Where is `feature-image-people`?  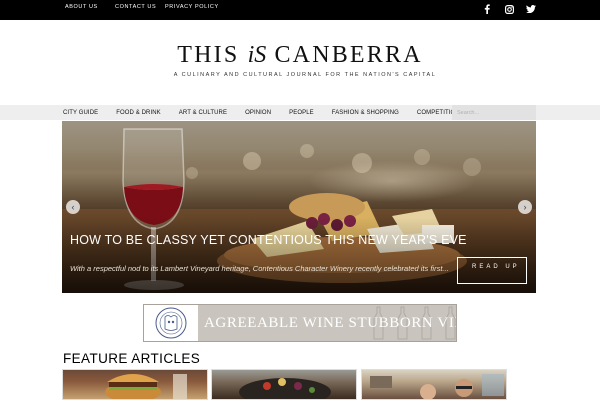 feature-image-people is located at coordinates (437, 386).